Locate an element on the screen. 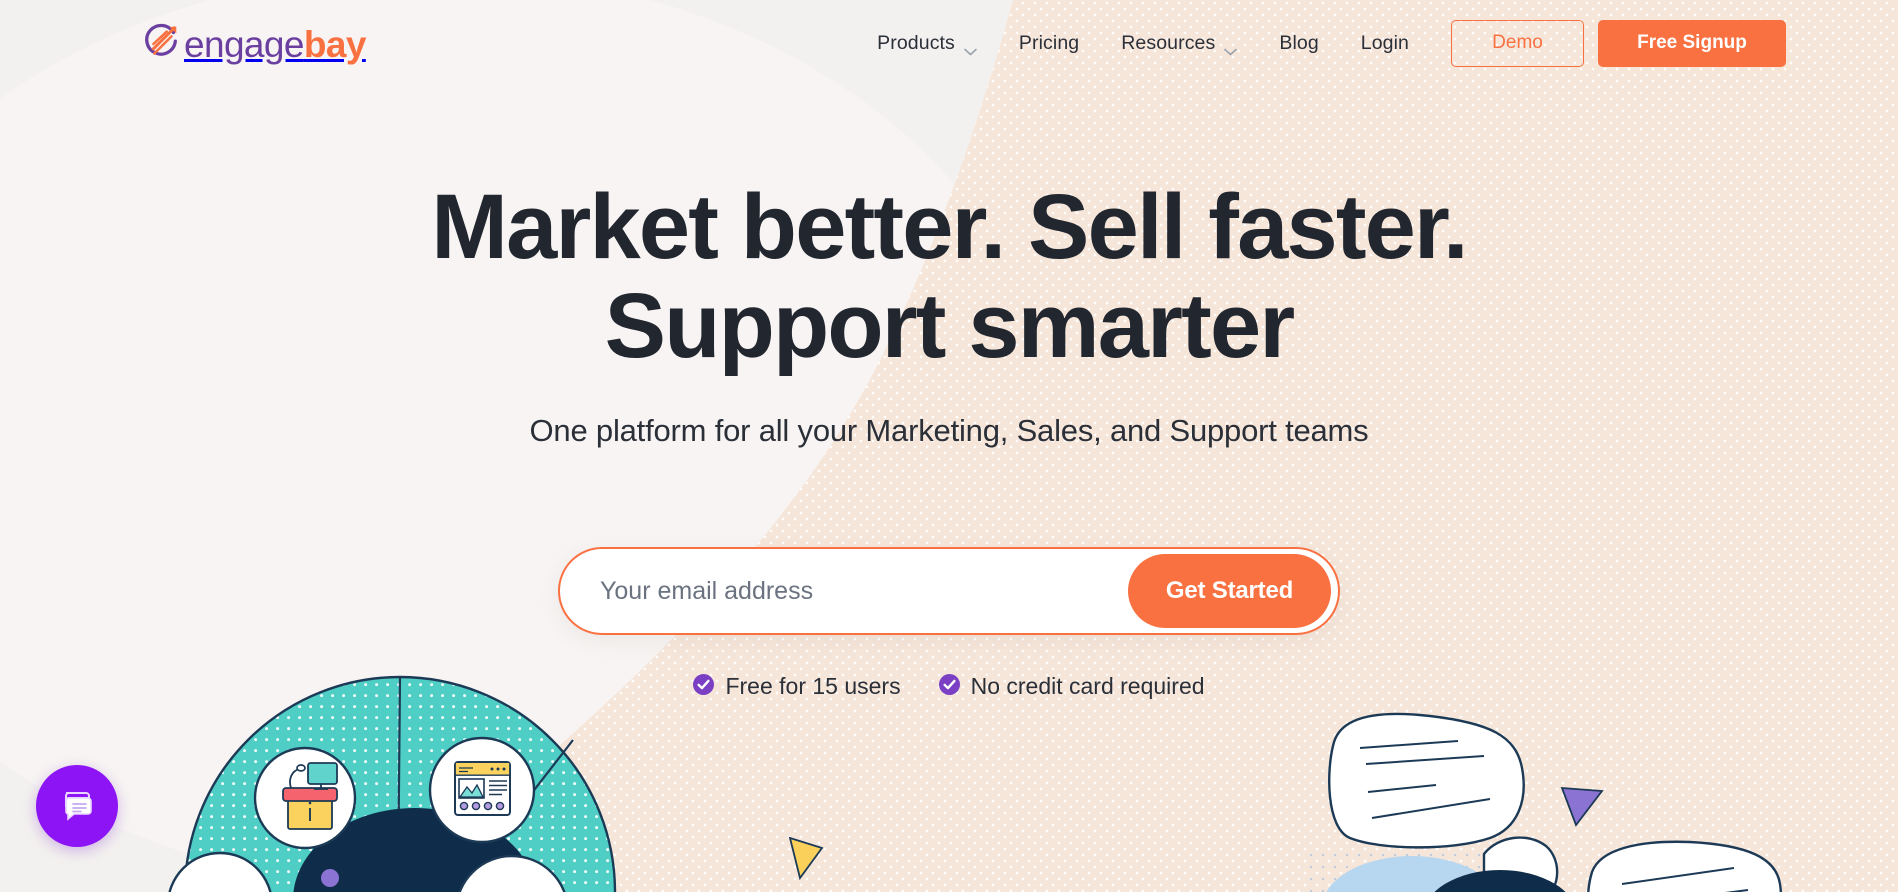  engagebay-logo: engagebay is located at coordinates (253, 44).